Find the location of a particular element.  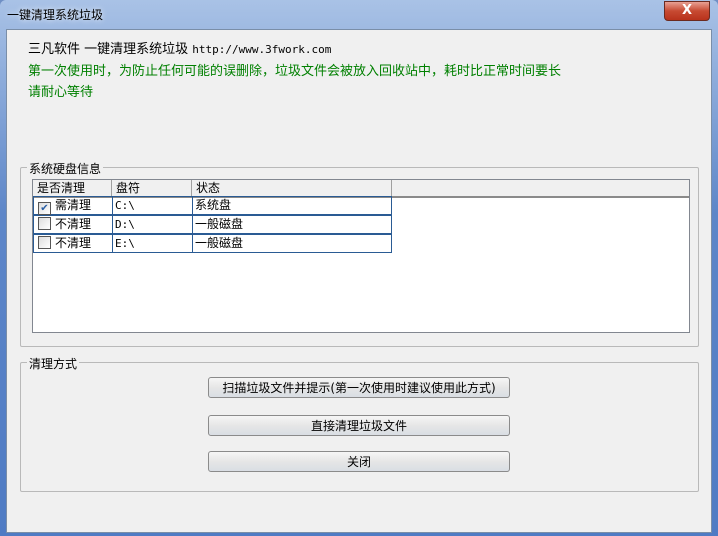

clean-label: 需清理 is located at coordinates (73, 205).